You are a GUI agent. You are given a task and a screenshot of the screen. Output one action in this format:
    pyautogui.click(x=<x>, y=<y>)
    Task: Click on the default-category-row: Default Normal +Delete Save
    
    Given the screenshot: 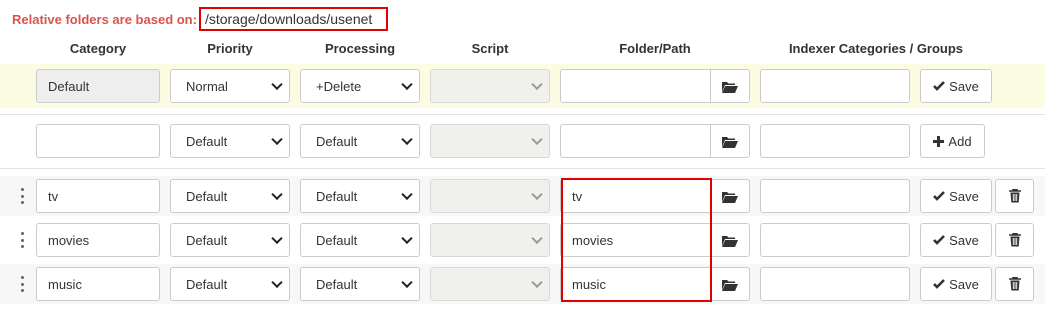 What is the action you would take?
    pyautogui.click(x=522, y=86)
    